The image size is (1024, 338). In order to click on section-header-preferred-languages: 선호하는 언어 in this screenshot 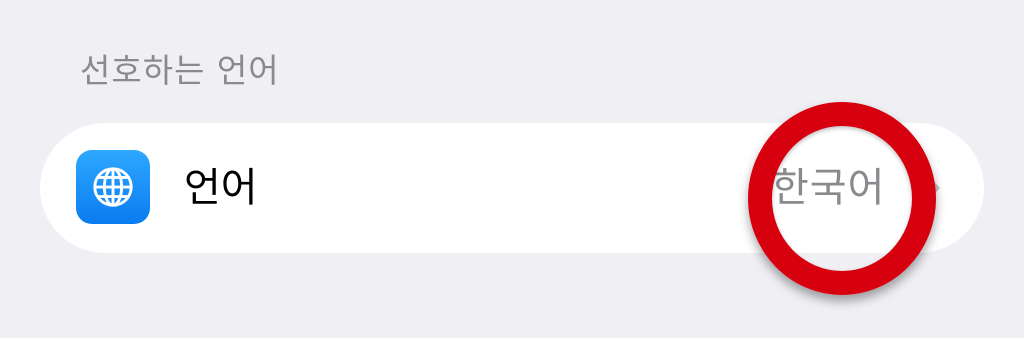, I will do `click(180, 70)`.